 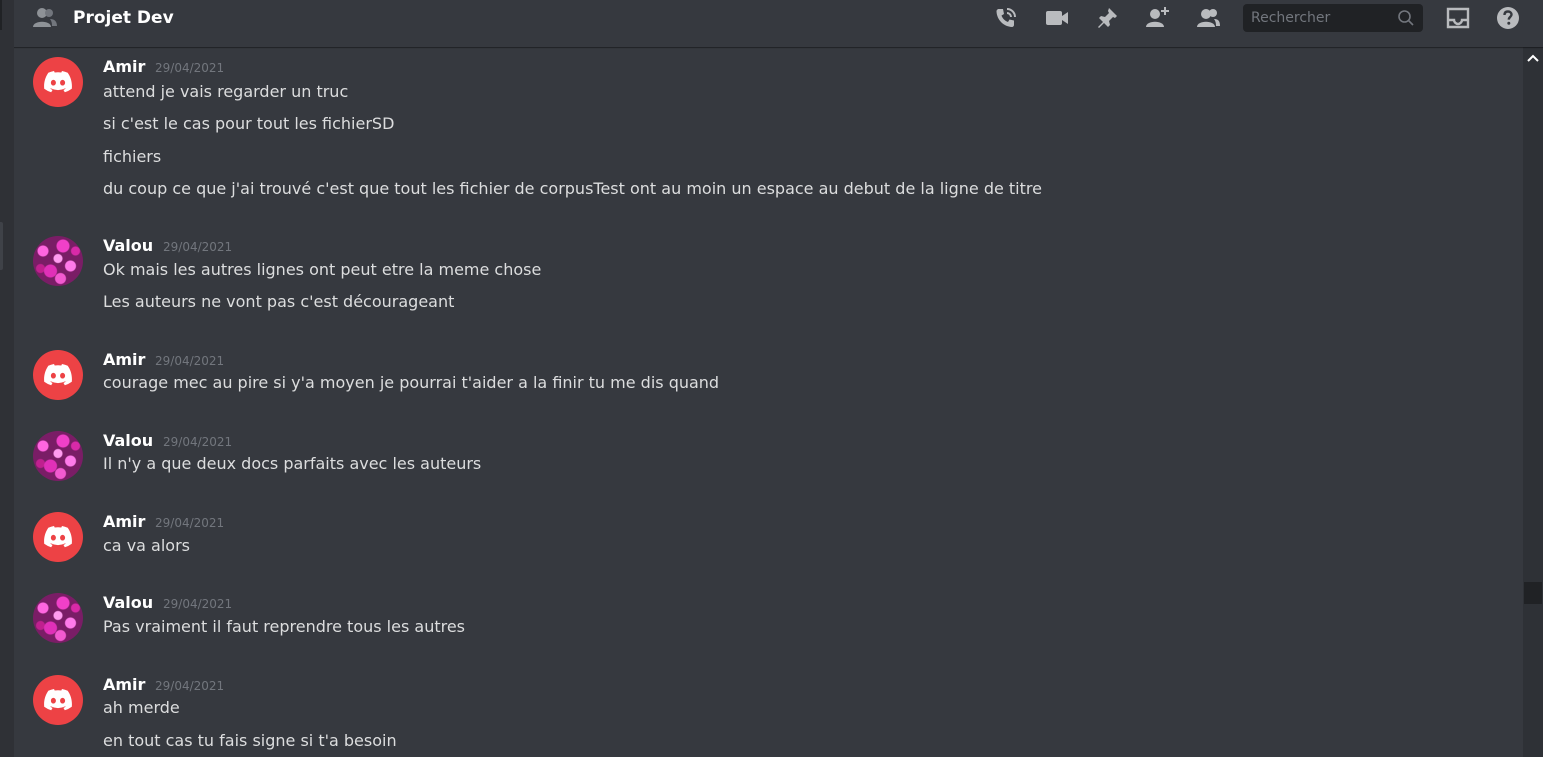 What do you see at coordinates (45, 18) in the screenshot?
I see `group-dm-icon` at bounding box center [45, 18].